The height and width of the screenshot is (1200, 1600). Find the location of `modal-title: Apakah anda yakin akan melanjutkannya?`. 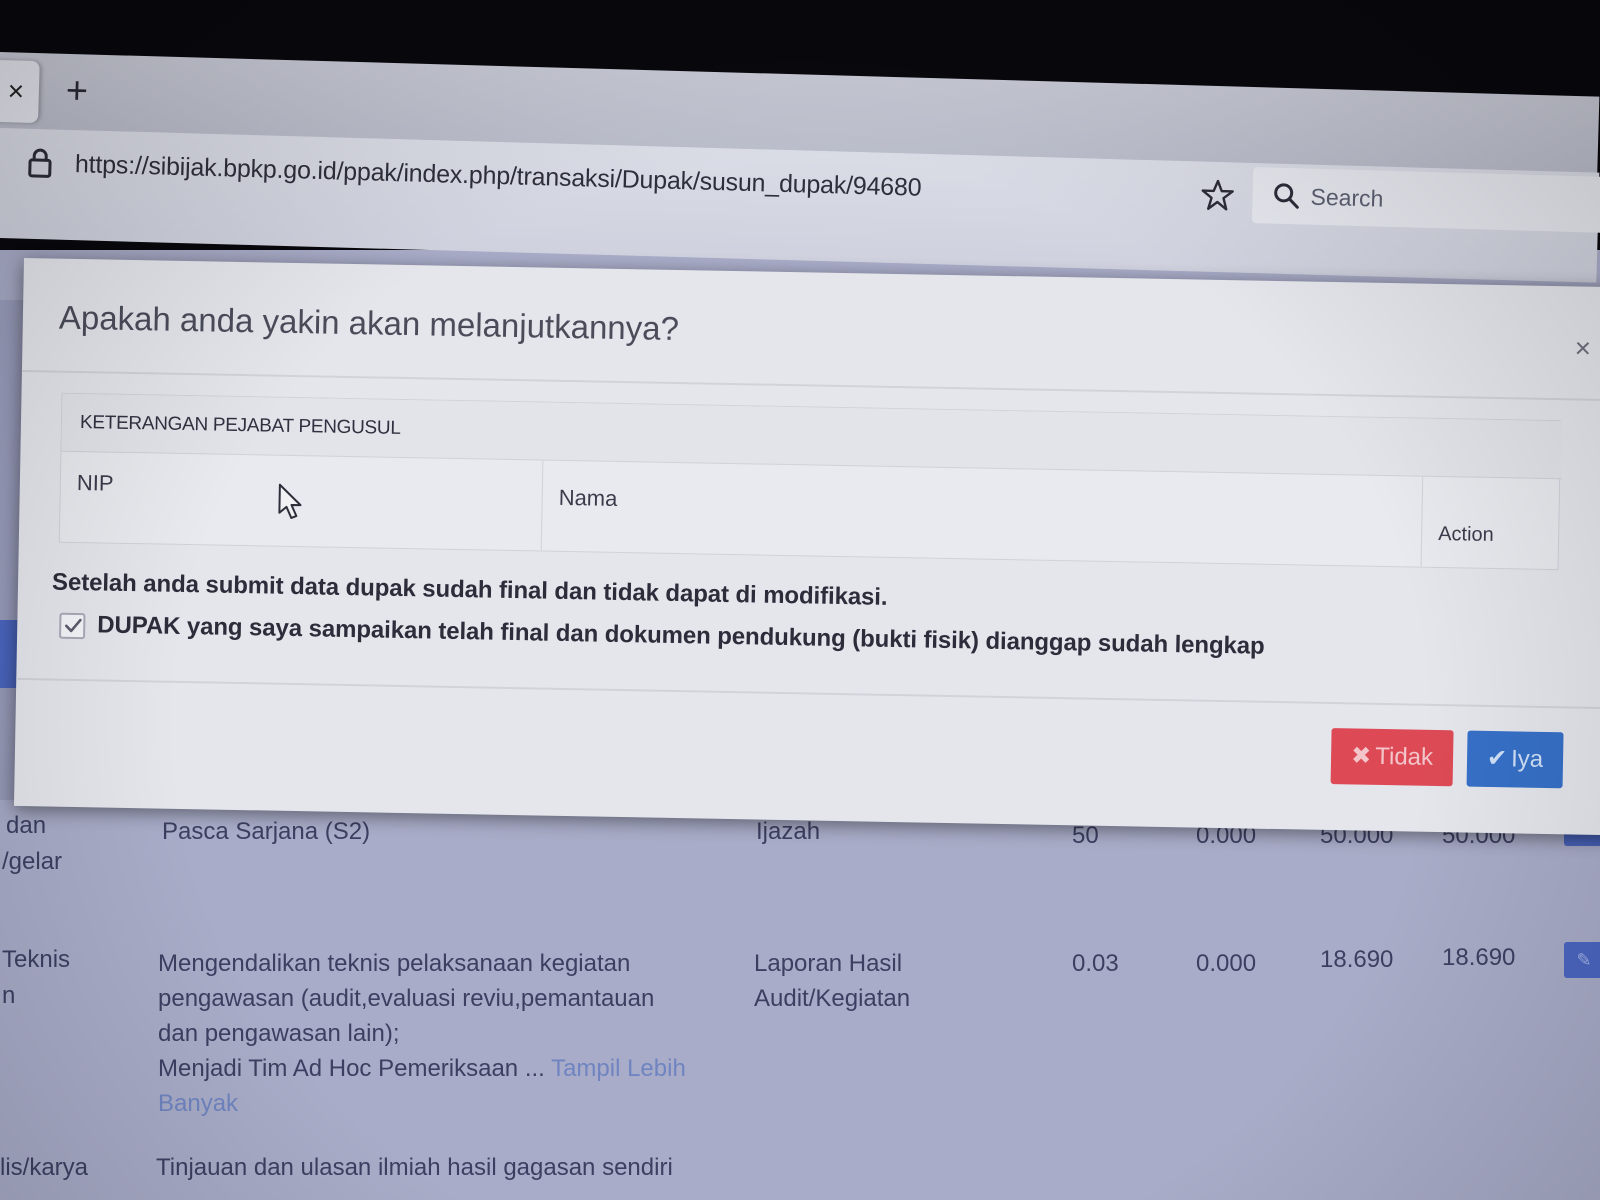

modal-title: Apakah anda yakin akan melanjutkannya? is located at coordinates (369, 323).